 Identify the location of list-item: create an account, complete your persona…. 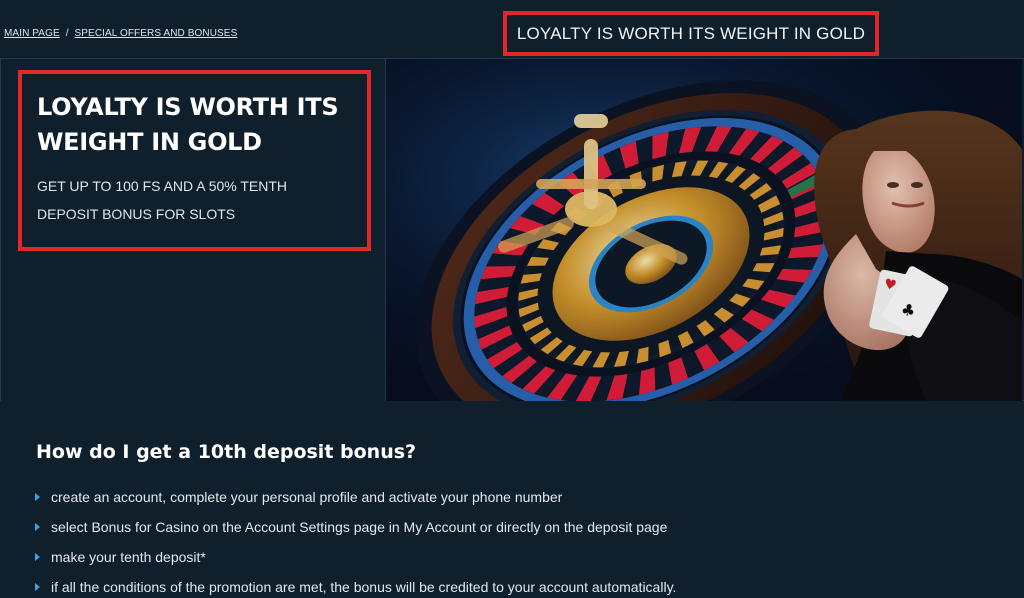
(355, 502).